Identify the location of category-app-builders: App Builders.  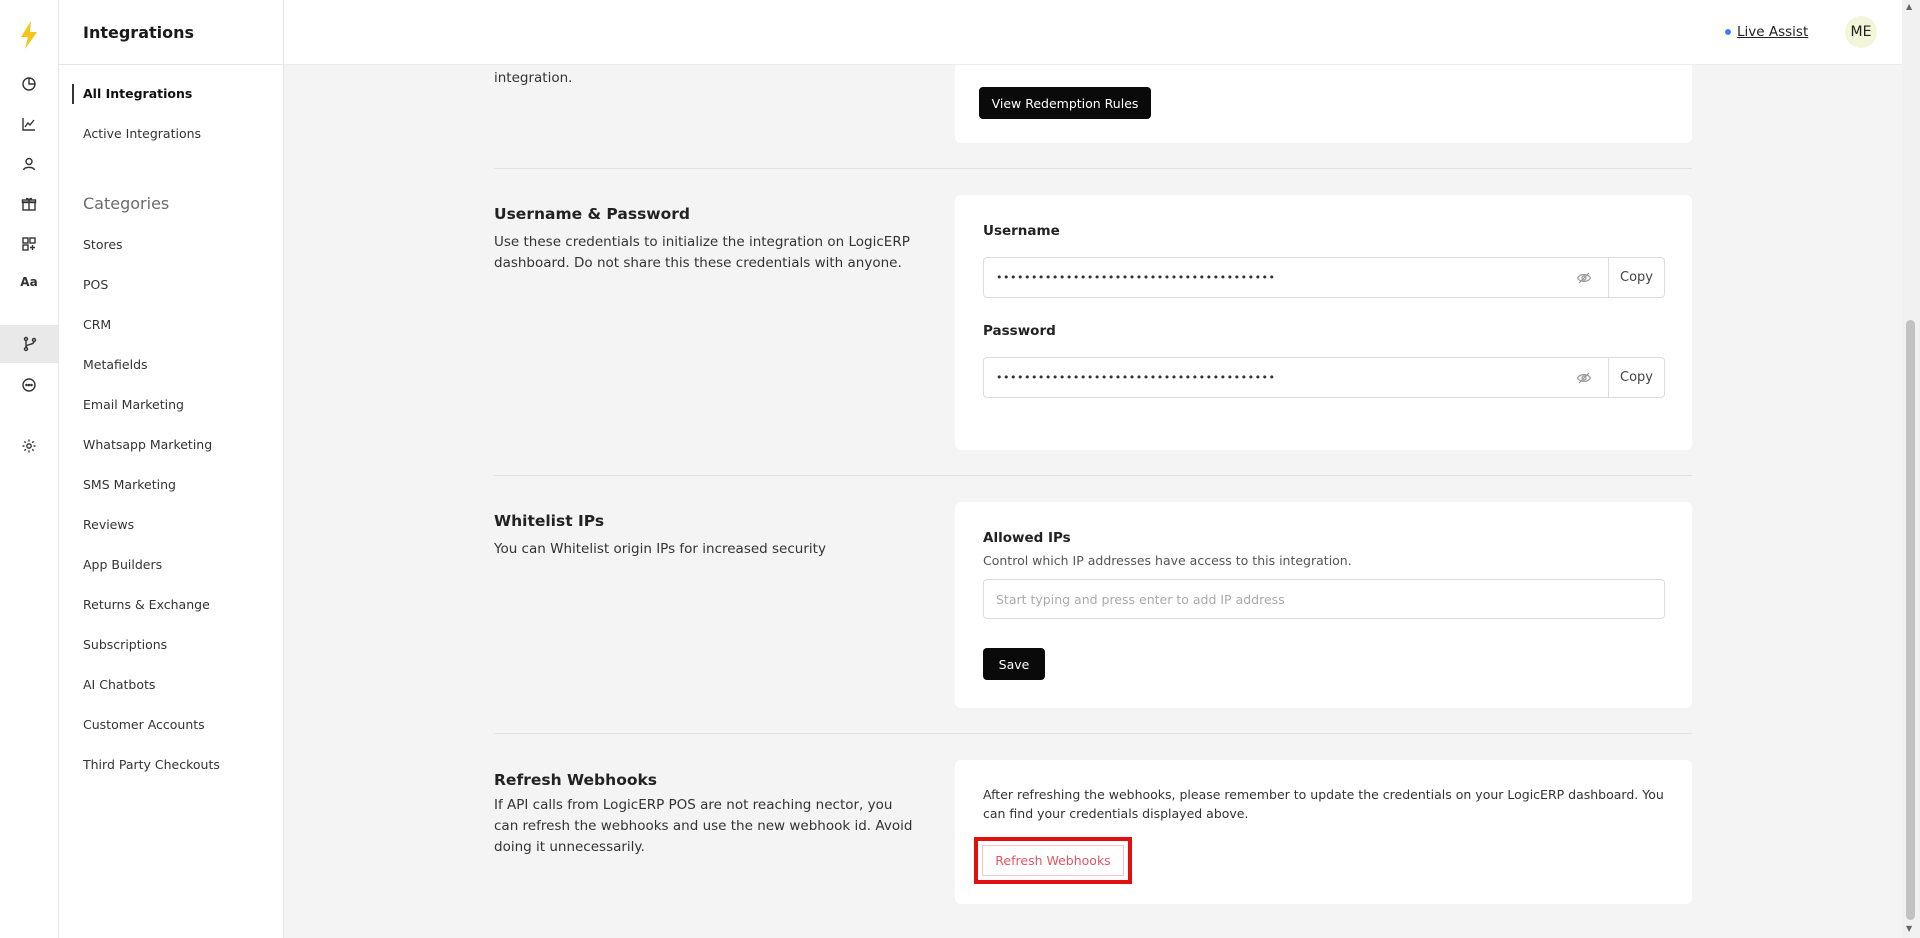
(122, 564).